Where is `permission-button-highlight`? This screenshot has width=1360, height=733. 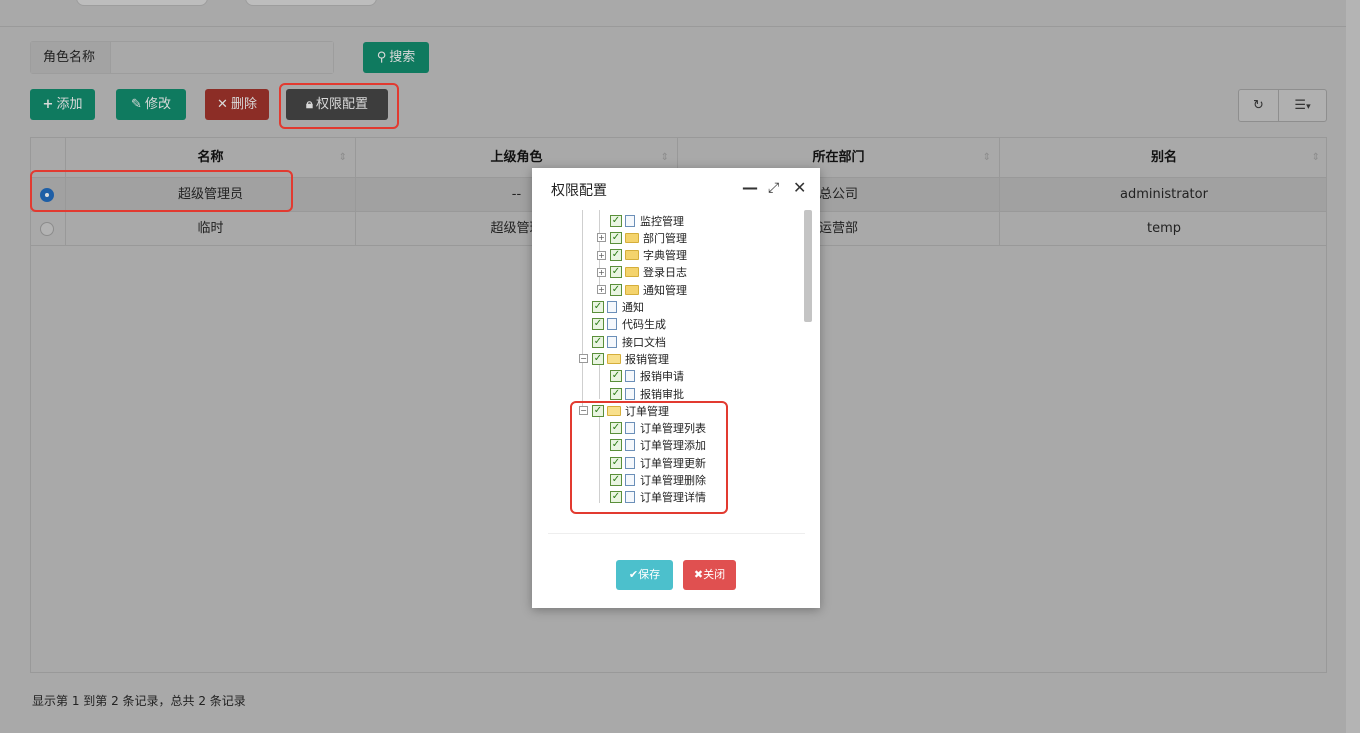
permission-button-highlight is located at coordinates (339, 106).